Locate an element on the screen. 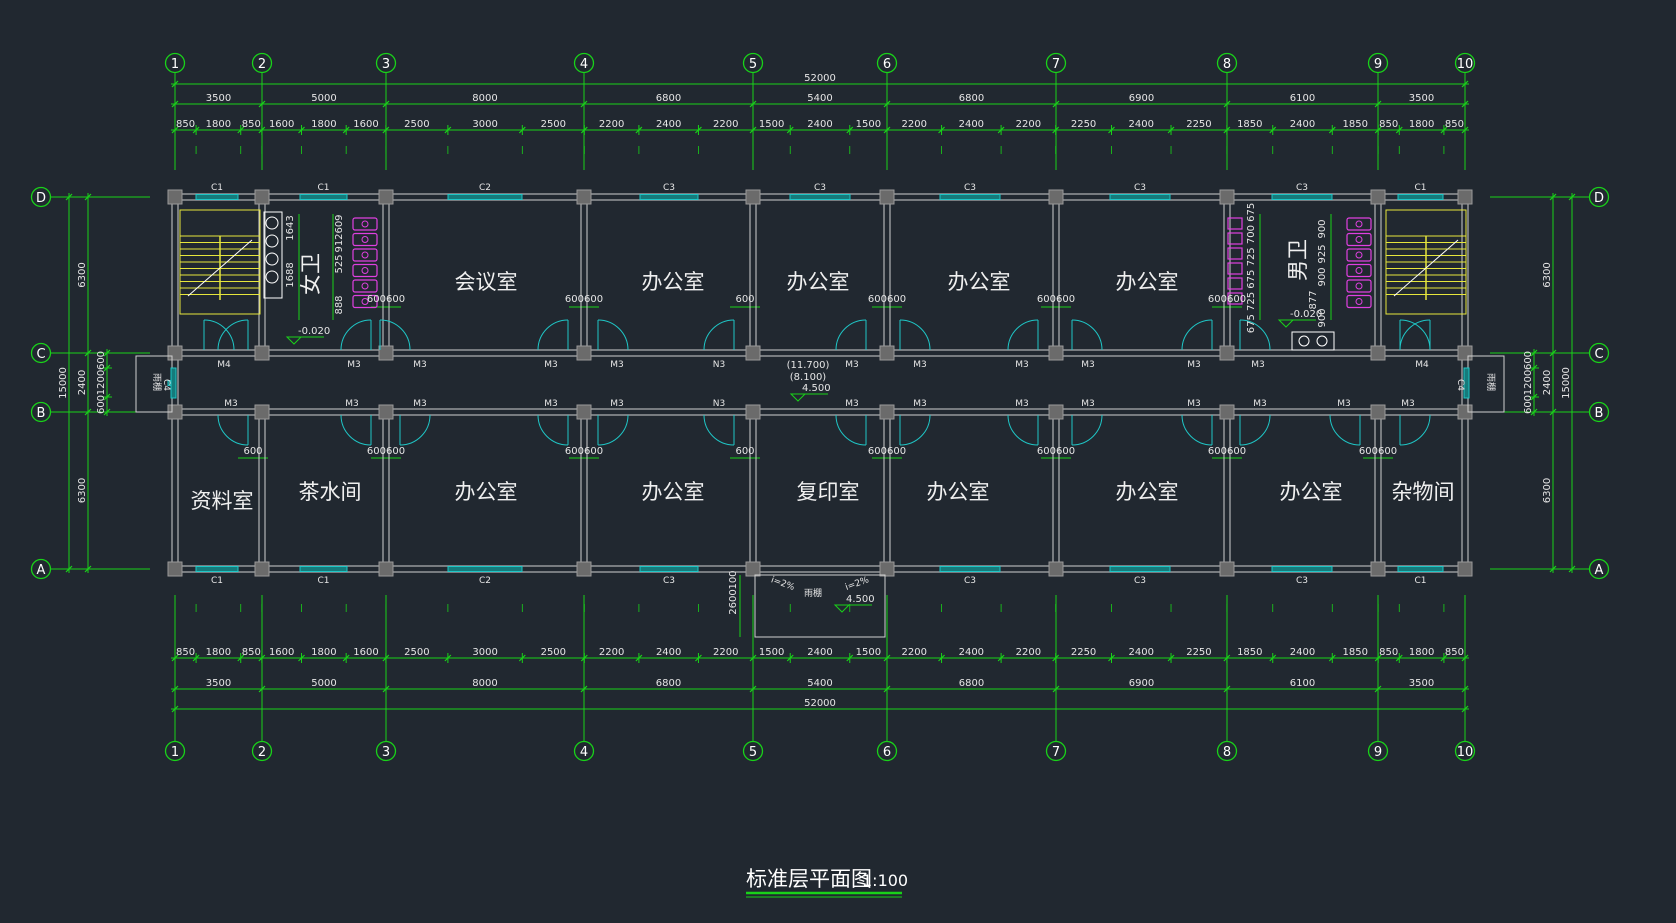 This screenshot has width=1676, height=923. dim-top-segment-value: 2500 is located at coordinates (416, 124).